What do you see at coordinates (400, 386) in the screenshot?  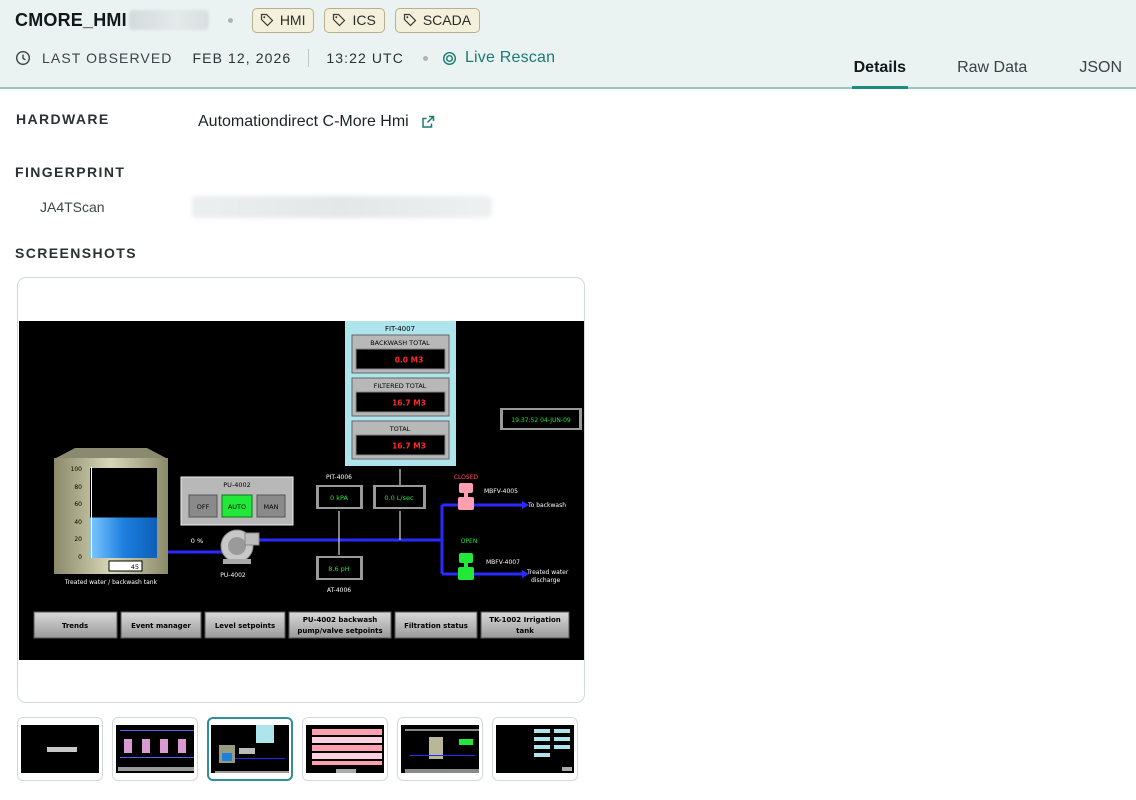 I see `filtered-total-label: FILTERED TOTAL` at bounding box center [400, 386].